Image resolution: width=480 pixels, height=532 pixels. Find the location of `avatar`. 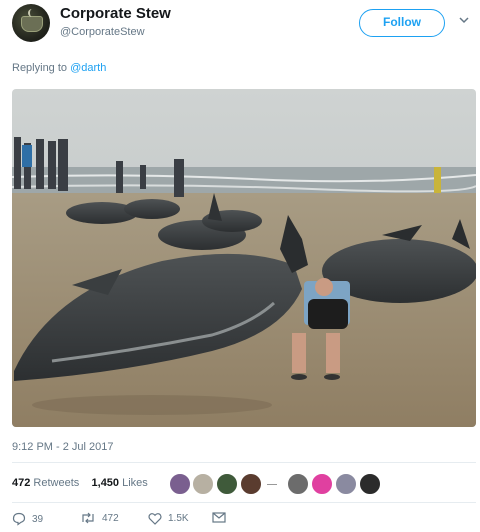

avatar is located at coordinates (31, 23).